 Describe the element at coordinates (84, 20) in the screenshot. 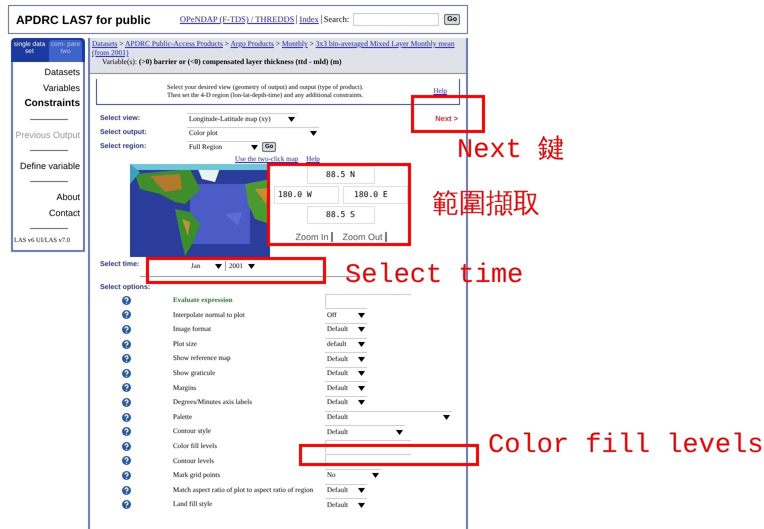

I see `site-title: APDRC LAS7 for public` at that location.